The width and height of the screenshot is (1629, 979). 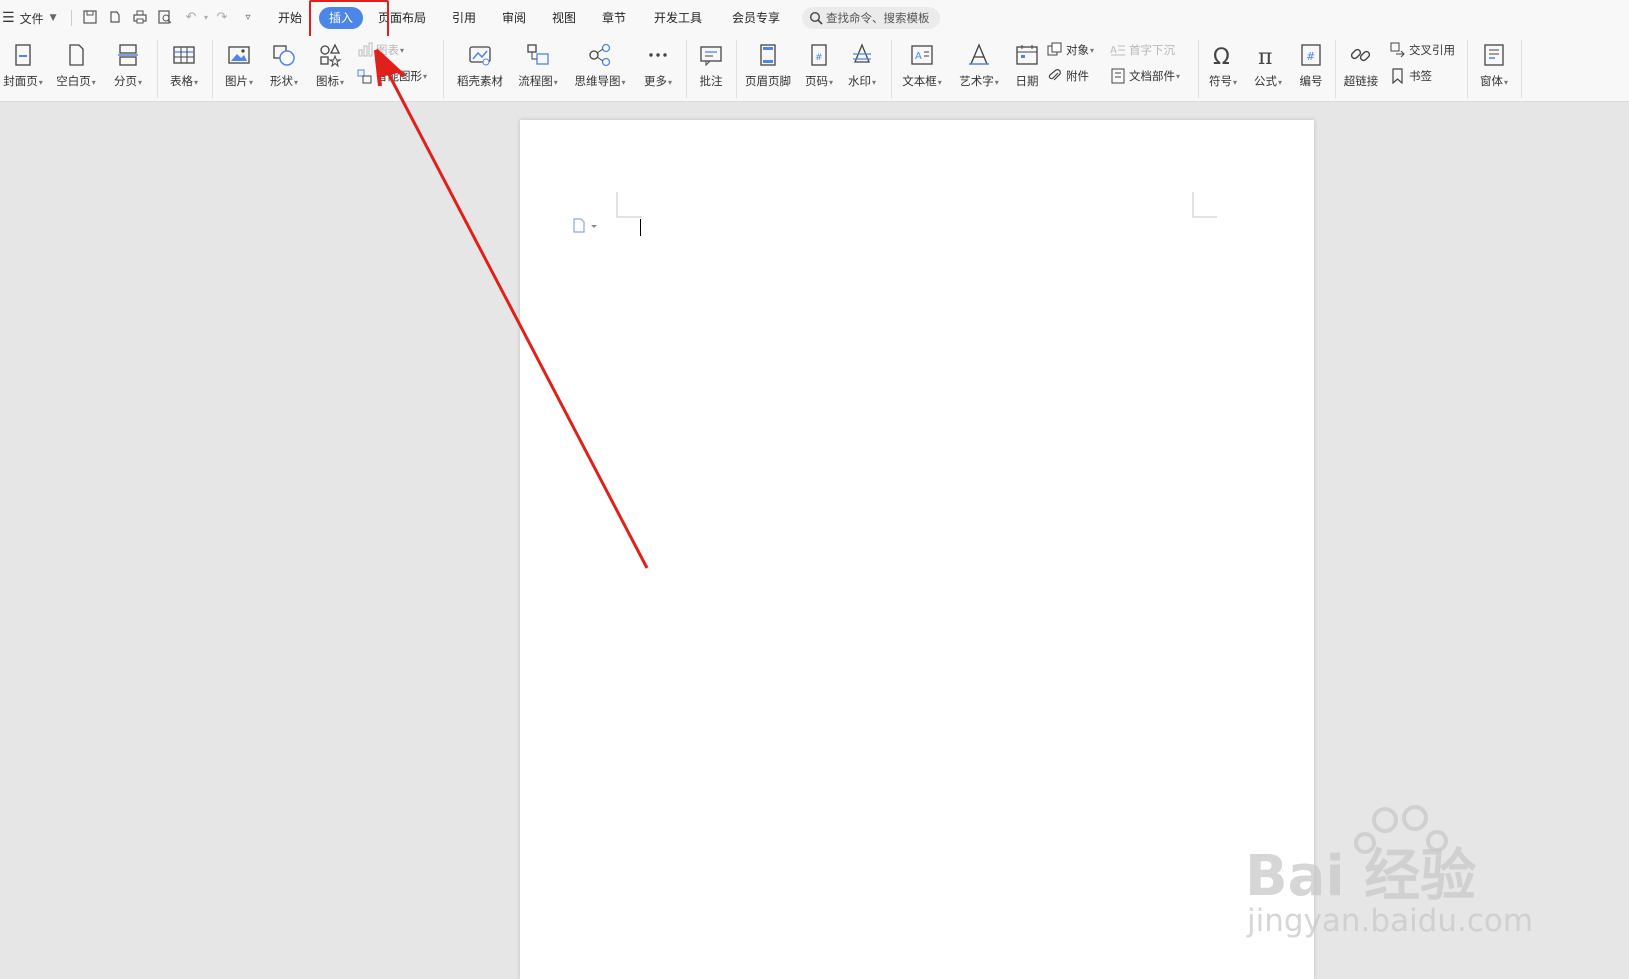 I want to click on bookmark-button: 书签, so click(x=1411, y=76).